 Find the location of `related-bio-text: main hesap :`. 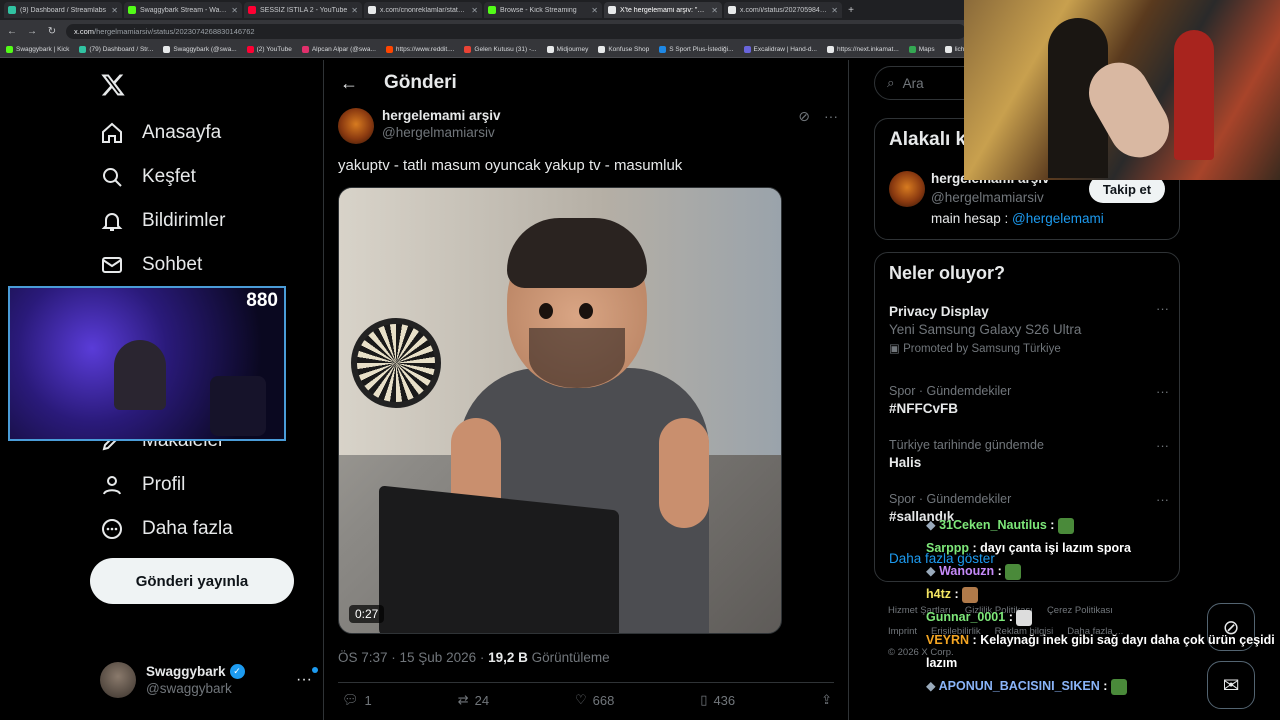

related-bio-text: main hesap : is located at coordinates (972, 218).